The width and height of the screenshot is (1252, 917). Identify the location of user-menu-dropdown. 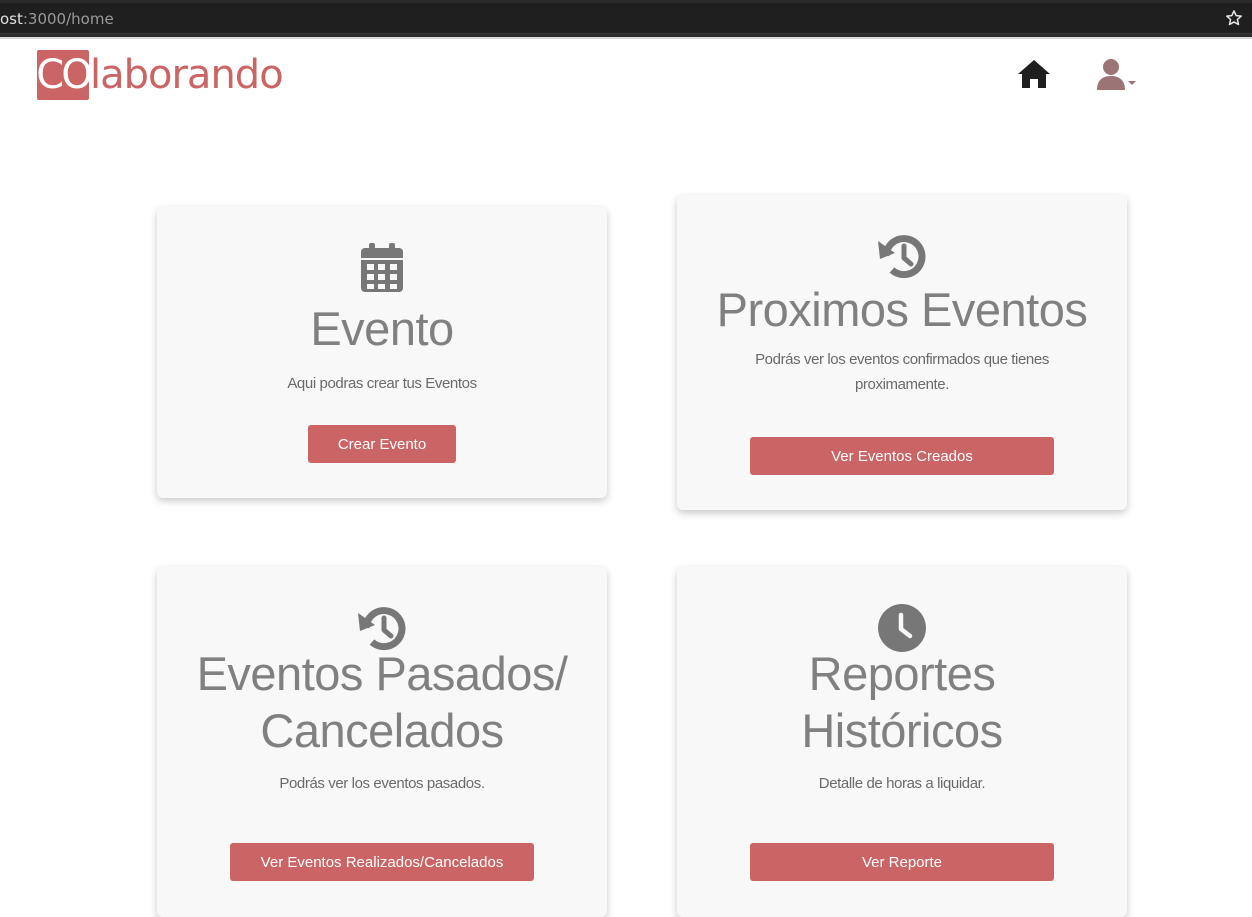
(1118, 74).